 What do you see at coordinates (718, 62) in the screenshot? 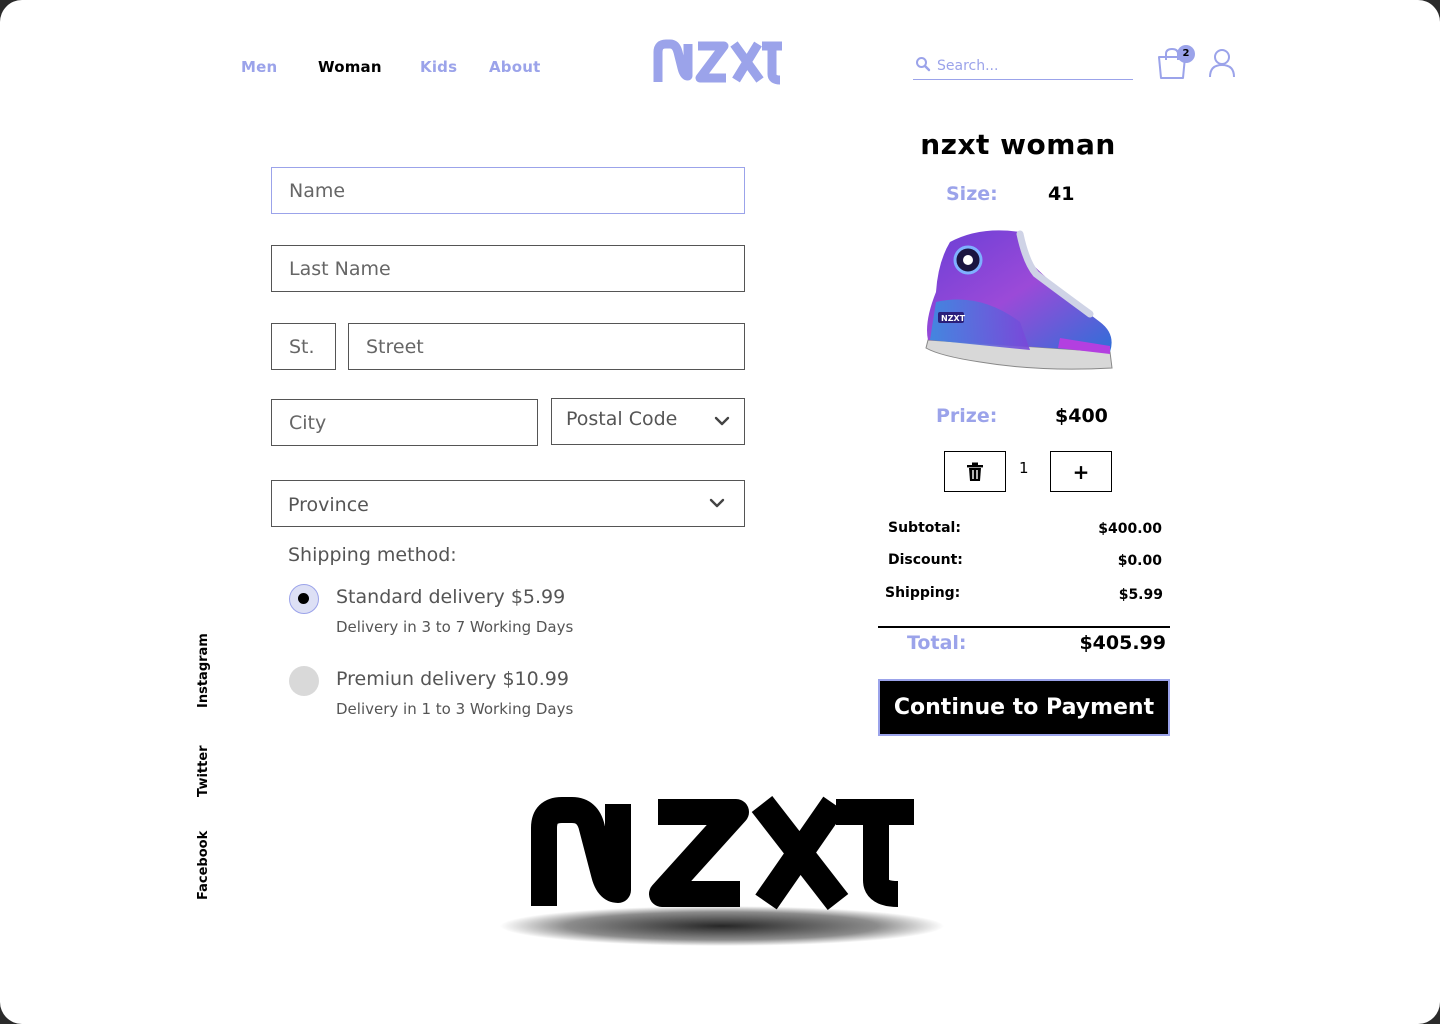
I see `nzxt-logo` at bounding box center [718, 62].